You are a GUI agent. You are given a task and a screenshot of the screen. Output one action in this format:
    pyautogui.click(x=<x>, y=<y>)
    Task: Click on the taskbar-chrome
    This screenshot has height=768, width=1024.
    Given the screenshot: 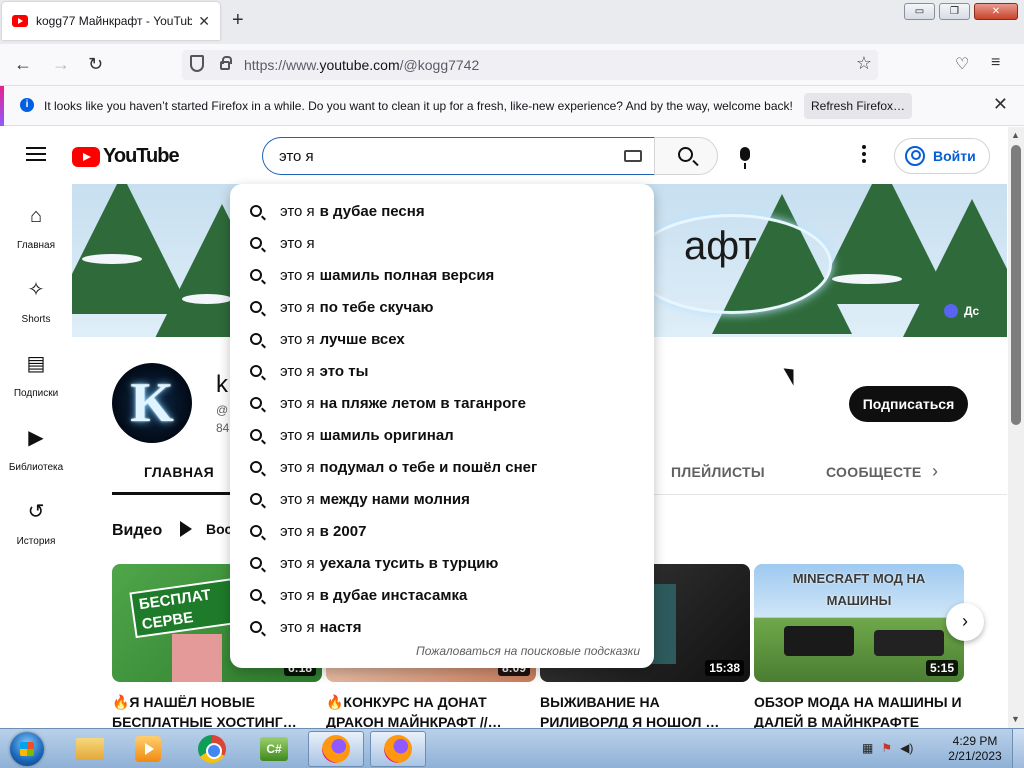 What is the action you would take?
    pyautogui.click(x=212, y=749)
    